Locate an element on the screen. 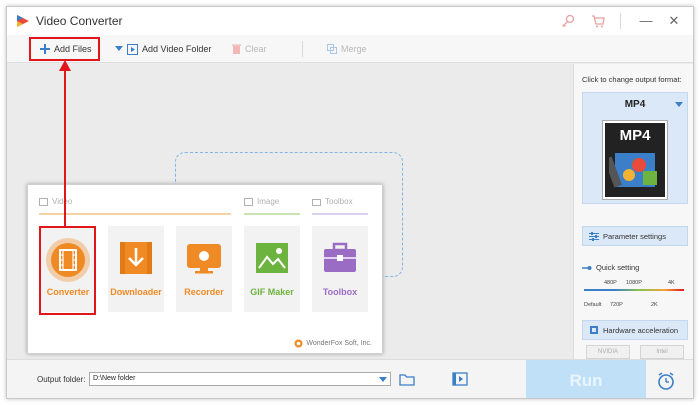 The image size is (700, 405). recorder-label: Recorder is located at coordinates (204, 292).